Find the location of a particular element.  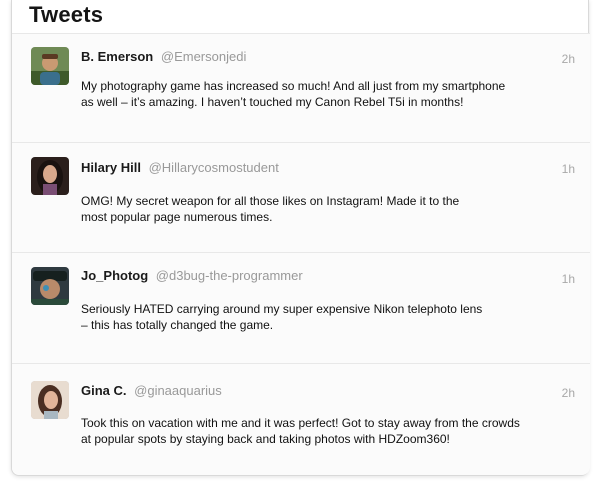

tweet-header: Gina C. @ginaaquarius is located at coordinates (151, 390).